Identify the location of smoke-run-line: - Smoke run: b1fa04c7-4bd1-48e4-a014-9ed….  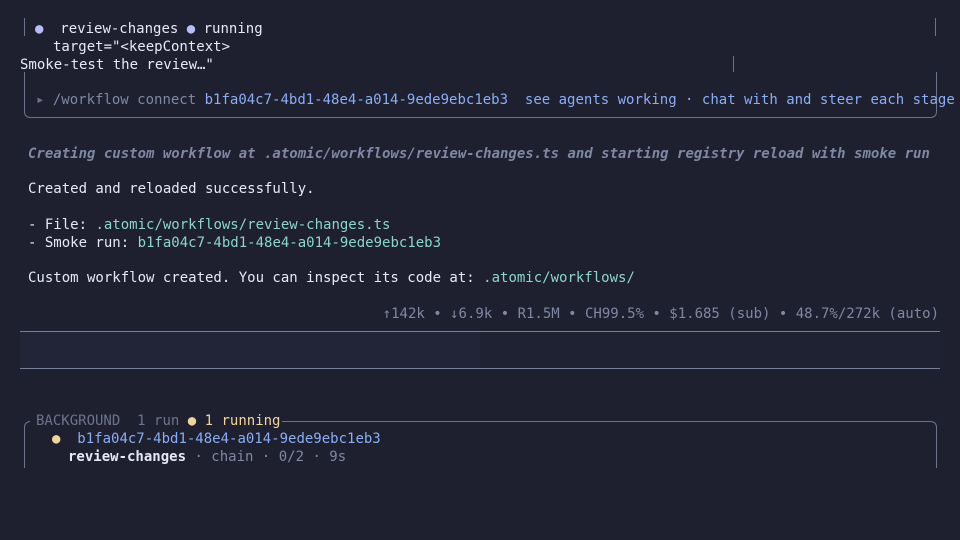
(234, 243).